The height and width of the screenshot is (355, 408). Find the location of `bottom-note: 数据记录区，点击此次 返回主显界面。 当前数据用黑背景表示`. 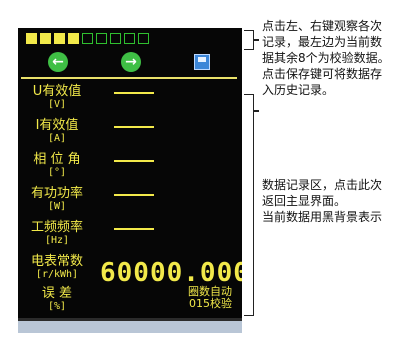

bottom-note: 数据记录区，点击此次 返回主显界面。 当前数据用黑背景表示 is located at coordinates (322, 201).